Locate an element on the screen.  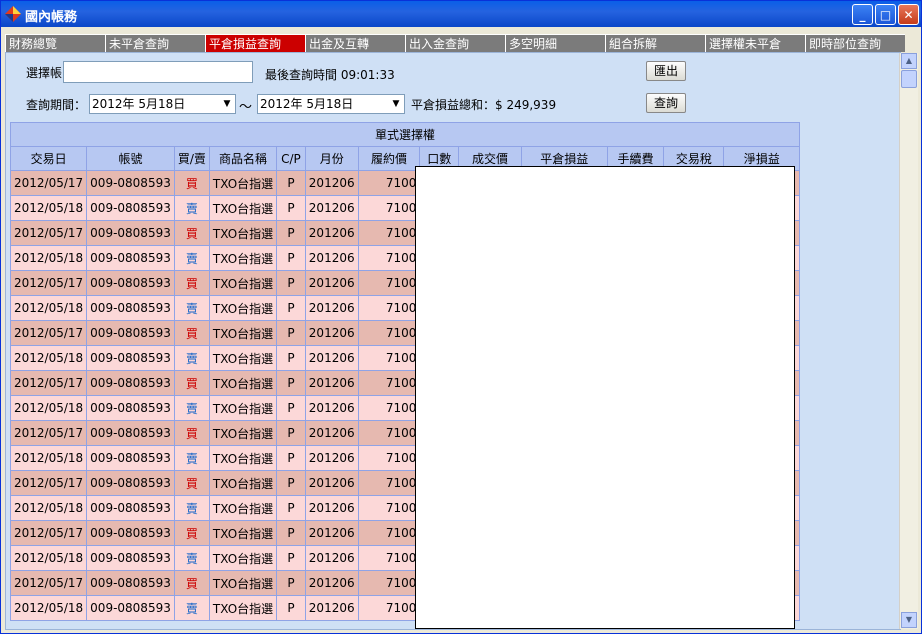
column-header: 帳號 is located at coordinates (130, 158).